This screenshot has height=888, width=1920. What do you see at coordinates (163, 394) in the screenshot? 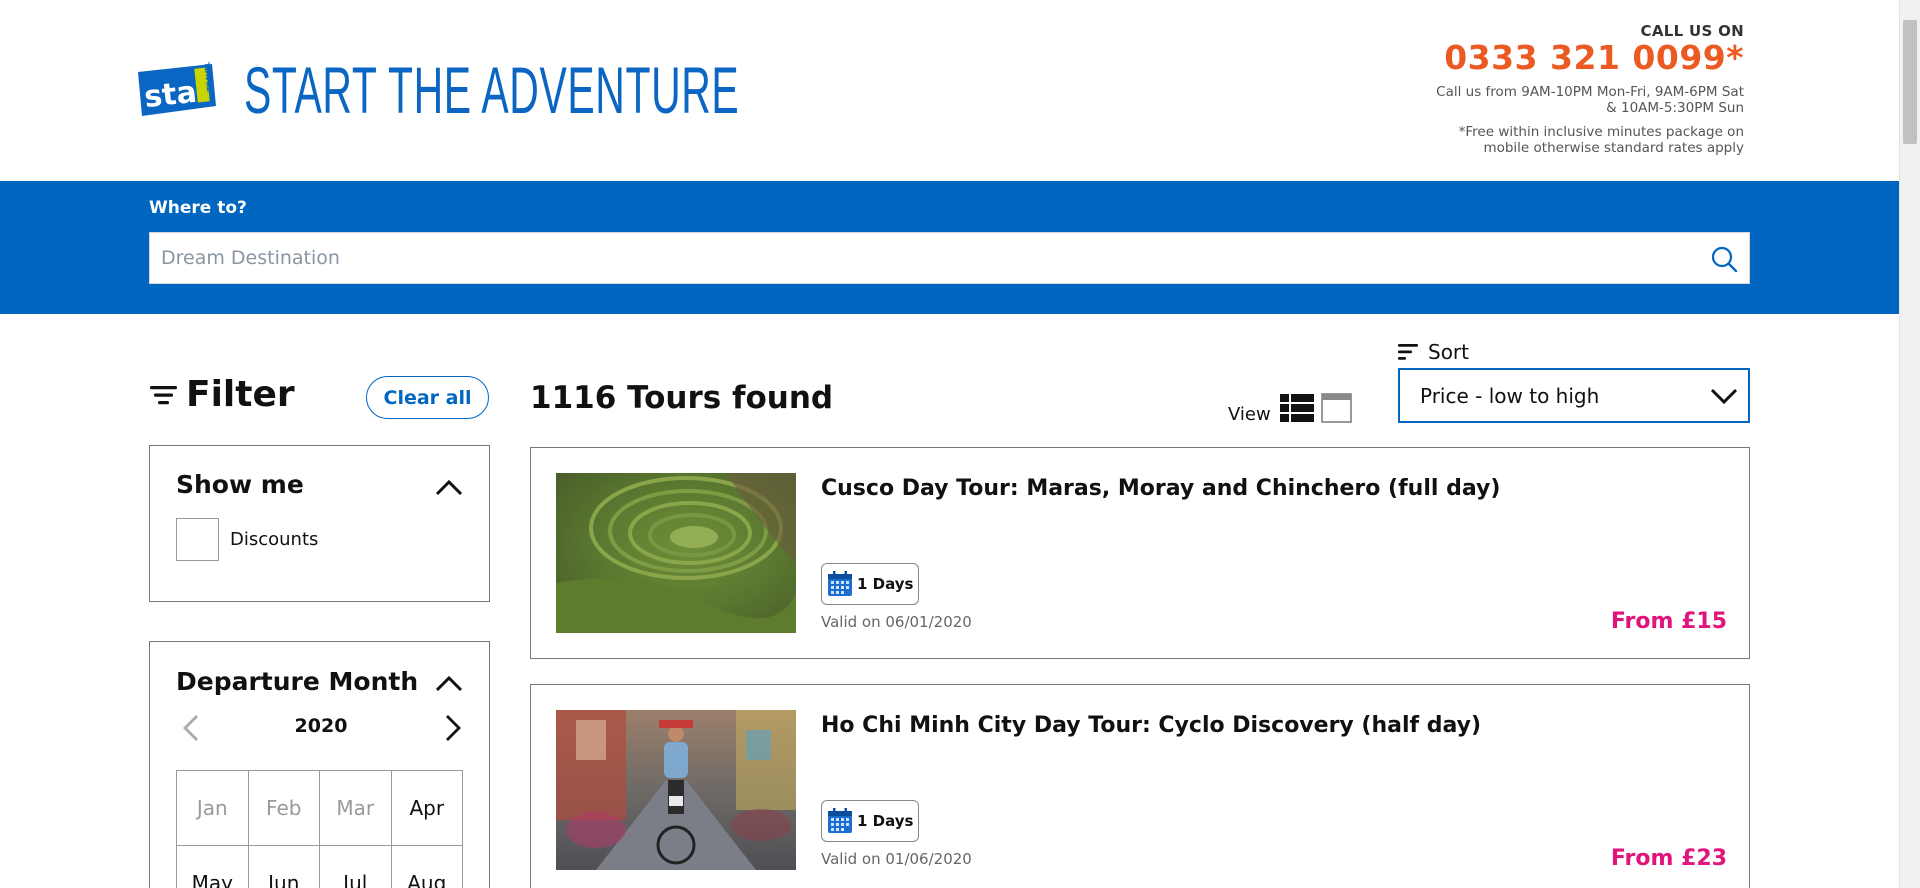
I see `filter-icon` at bounding box center [163, 394].